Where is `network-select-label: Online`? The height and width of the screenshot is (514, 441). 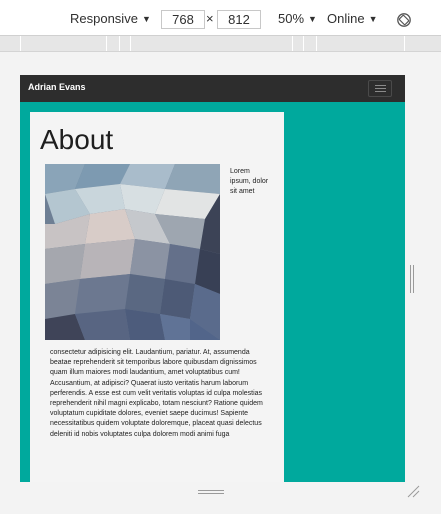 network-select-label: Online is located at coordinates (346, 18).